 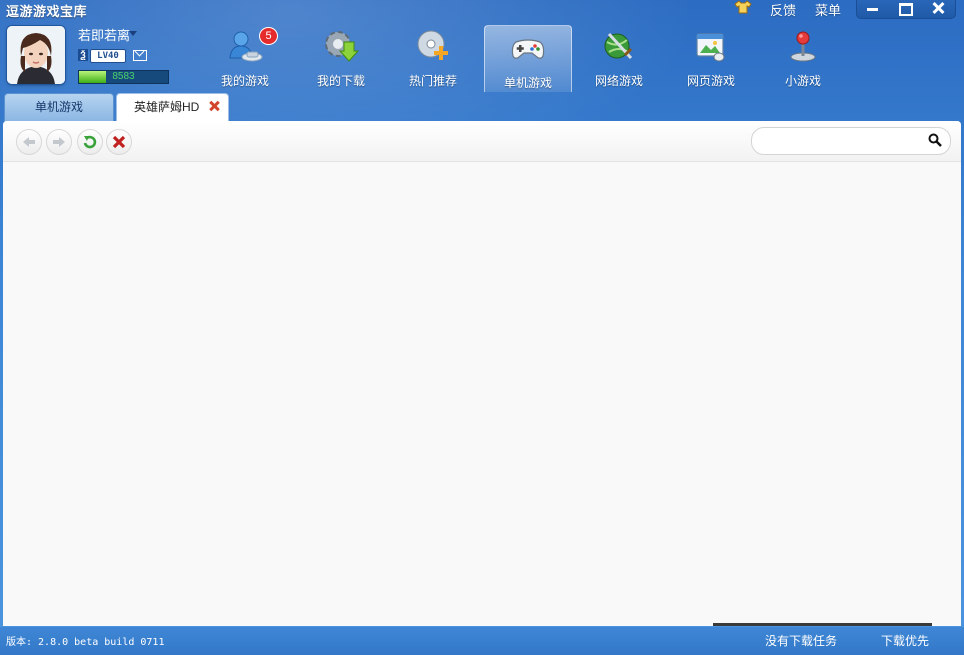 I want to click on nav-label: 我的下载, so click(x=340, y=81).